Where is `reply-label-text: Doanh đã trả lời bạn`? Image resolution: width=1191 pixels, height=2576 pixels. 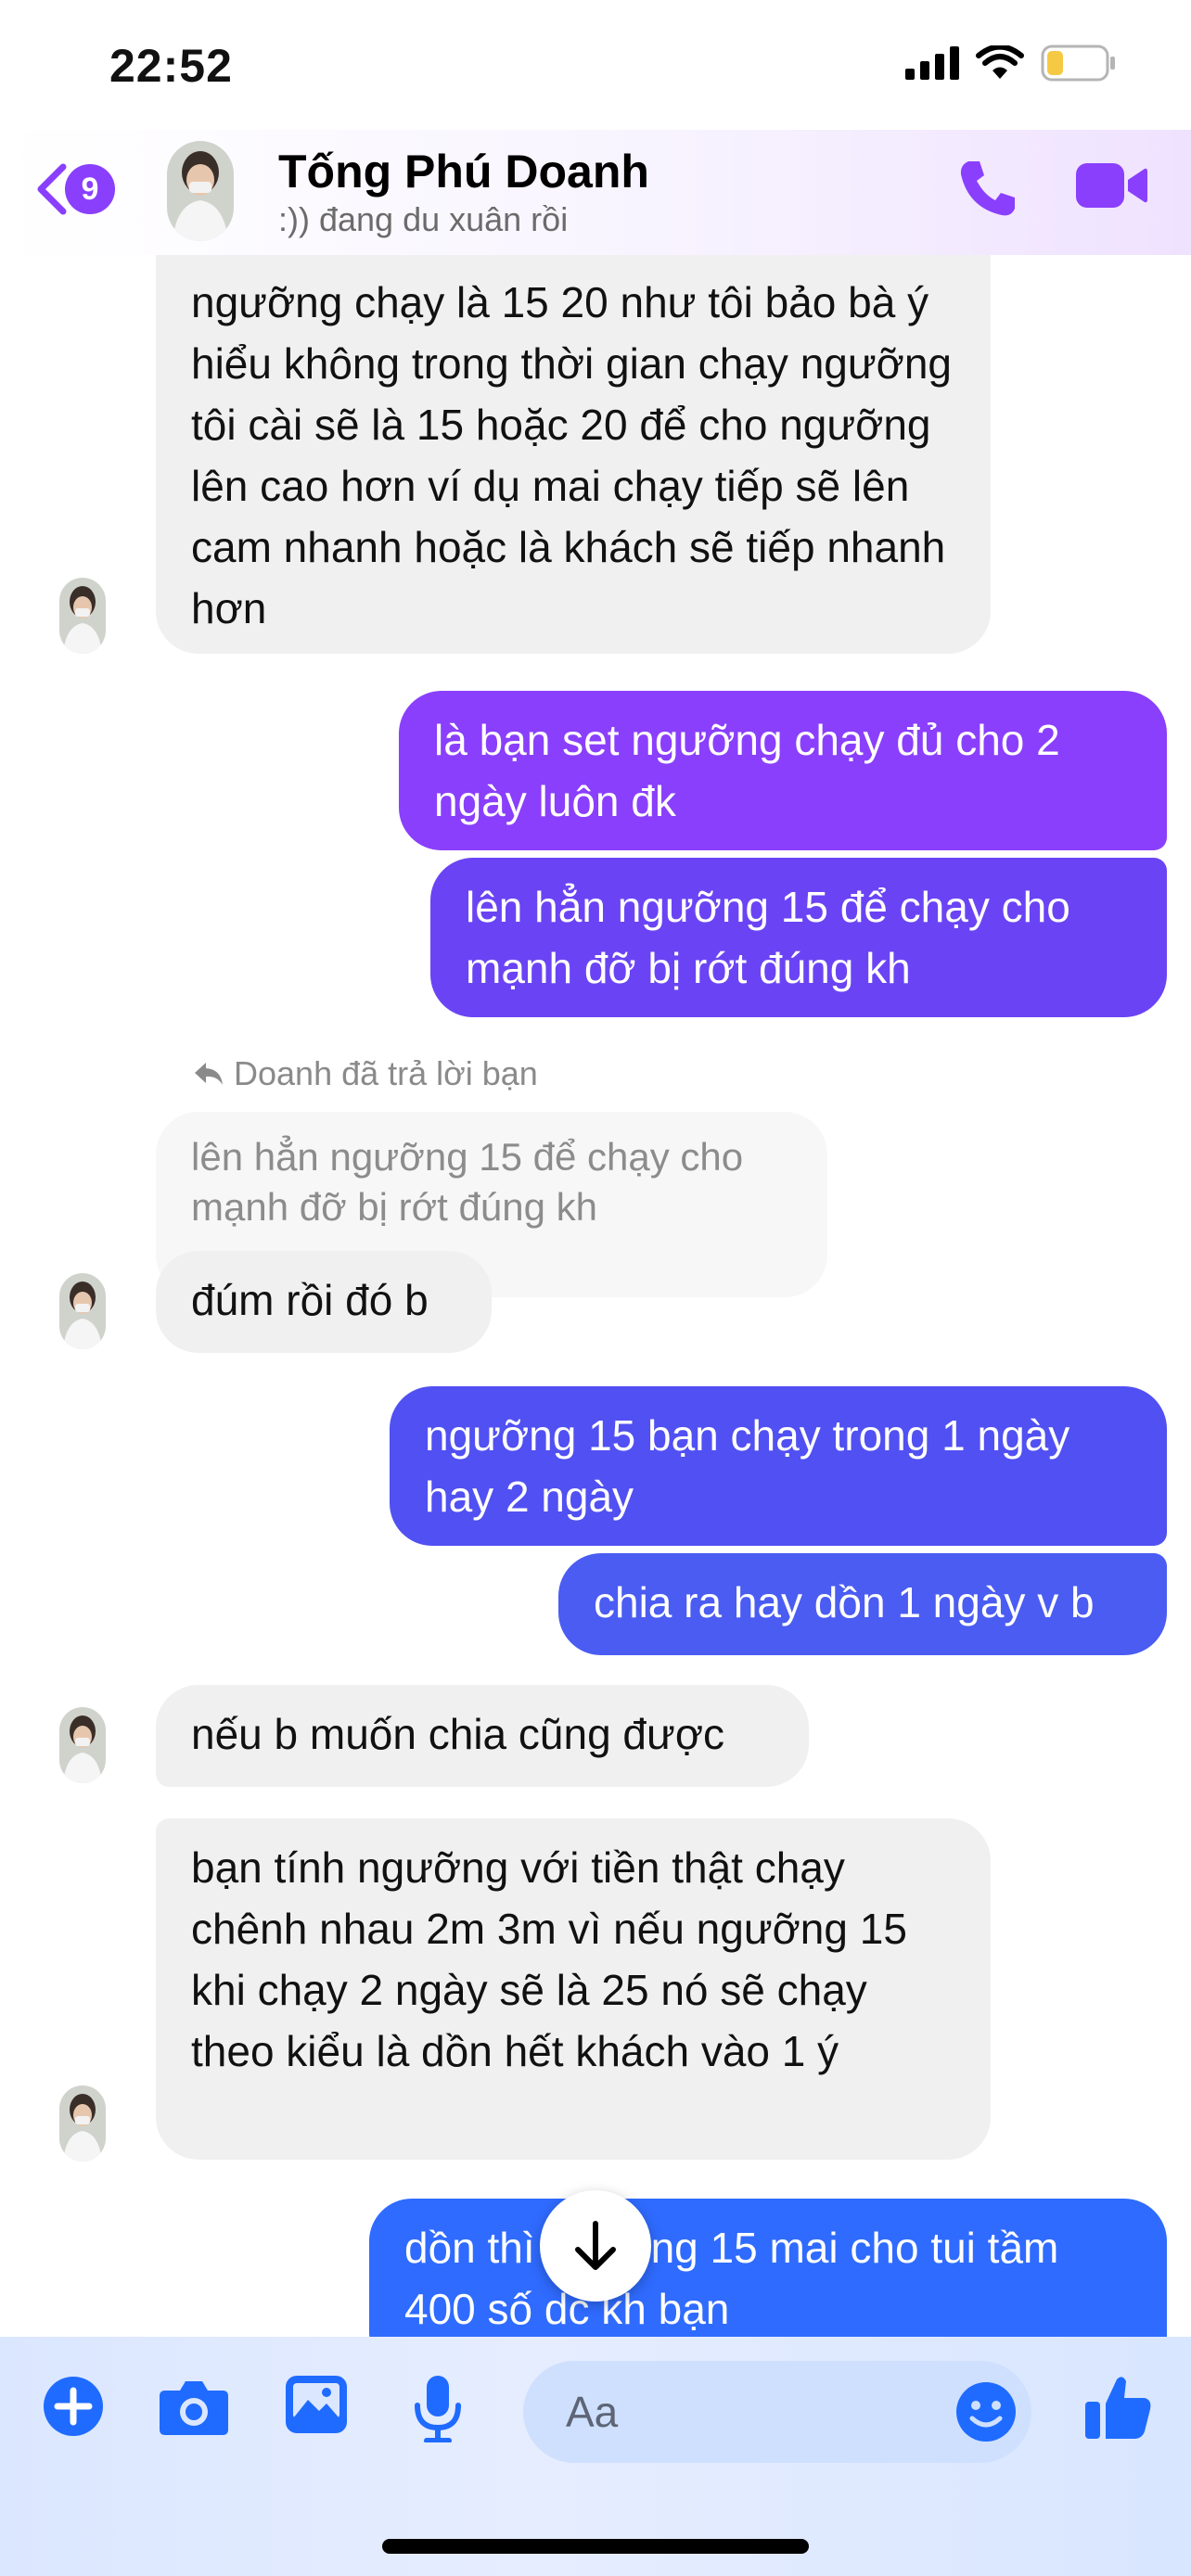
reply-label-text: Doanh đã trả lời bạn is located at coordinates (386, 1073).